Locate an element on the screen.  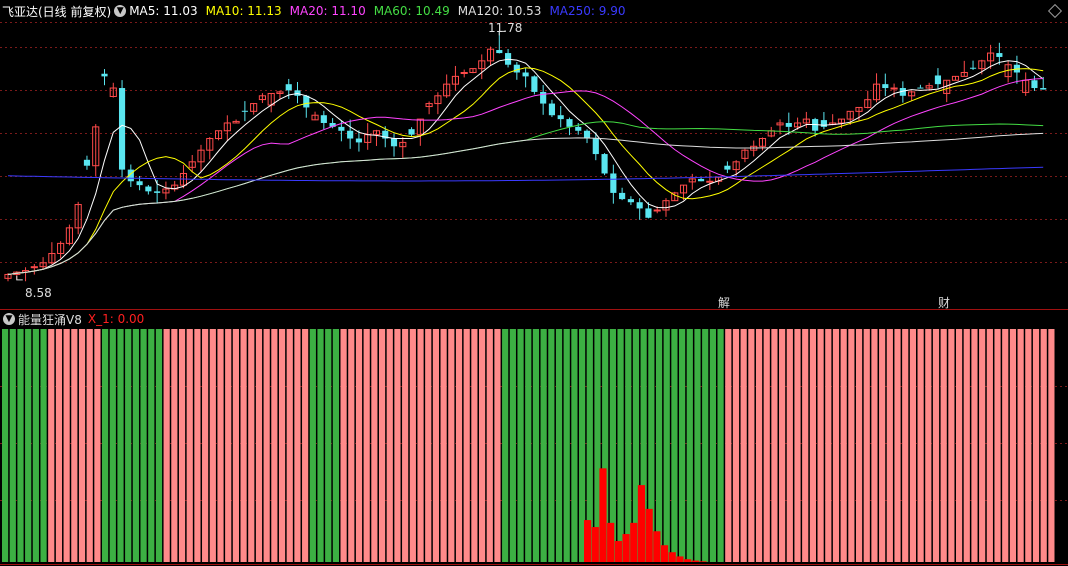
low-price-label: 8.58 is located at coordinates (38, 293).